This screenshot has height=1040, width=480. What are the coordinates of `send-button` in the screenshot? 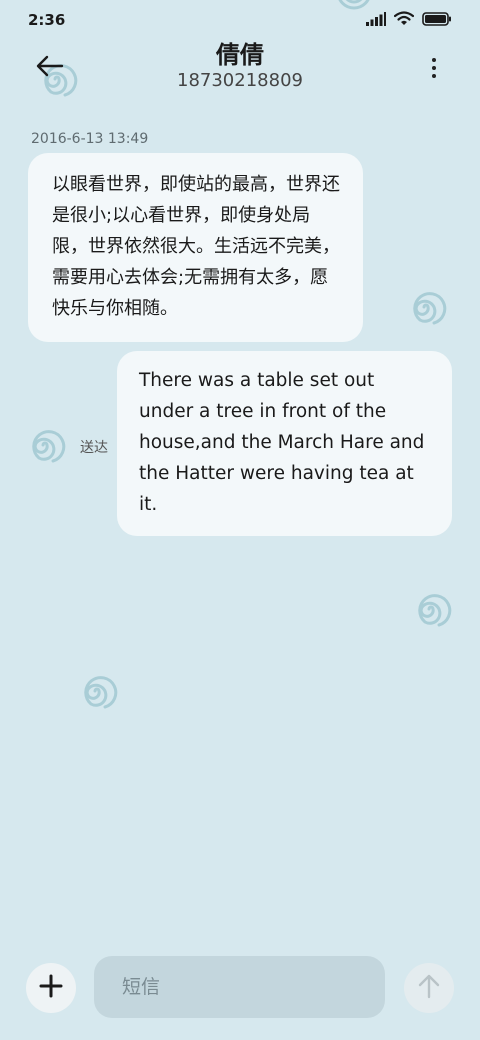 It's located at (429, 988).